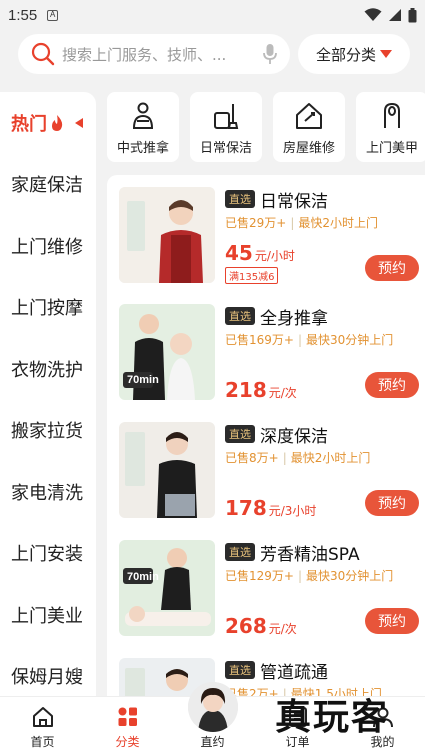  I want to click on status-icons, so click(390, 15).